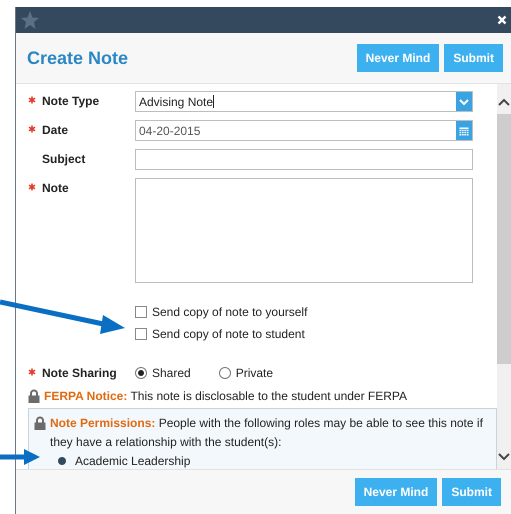 The image size is (511, 514). Describe the element at coordinates (504, 457) in the screenshot. I see `scroll-down-icon` at that location.